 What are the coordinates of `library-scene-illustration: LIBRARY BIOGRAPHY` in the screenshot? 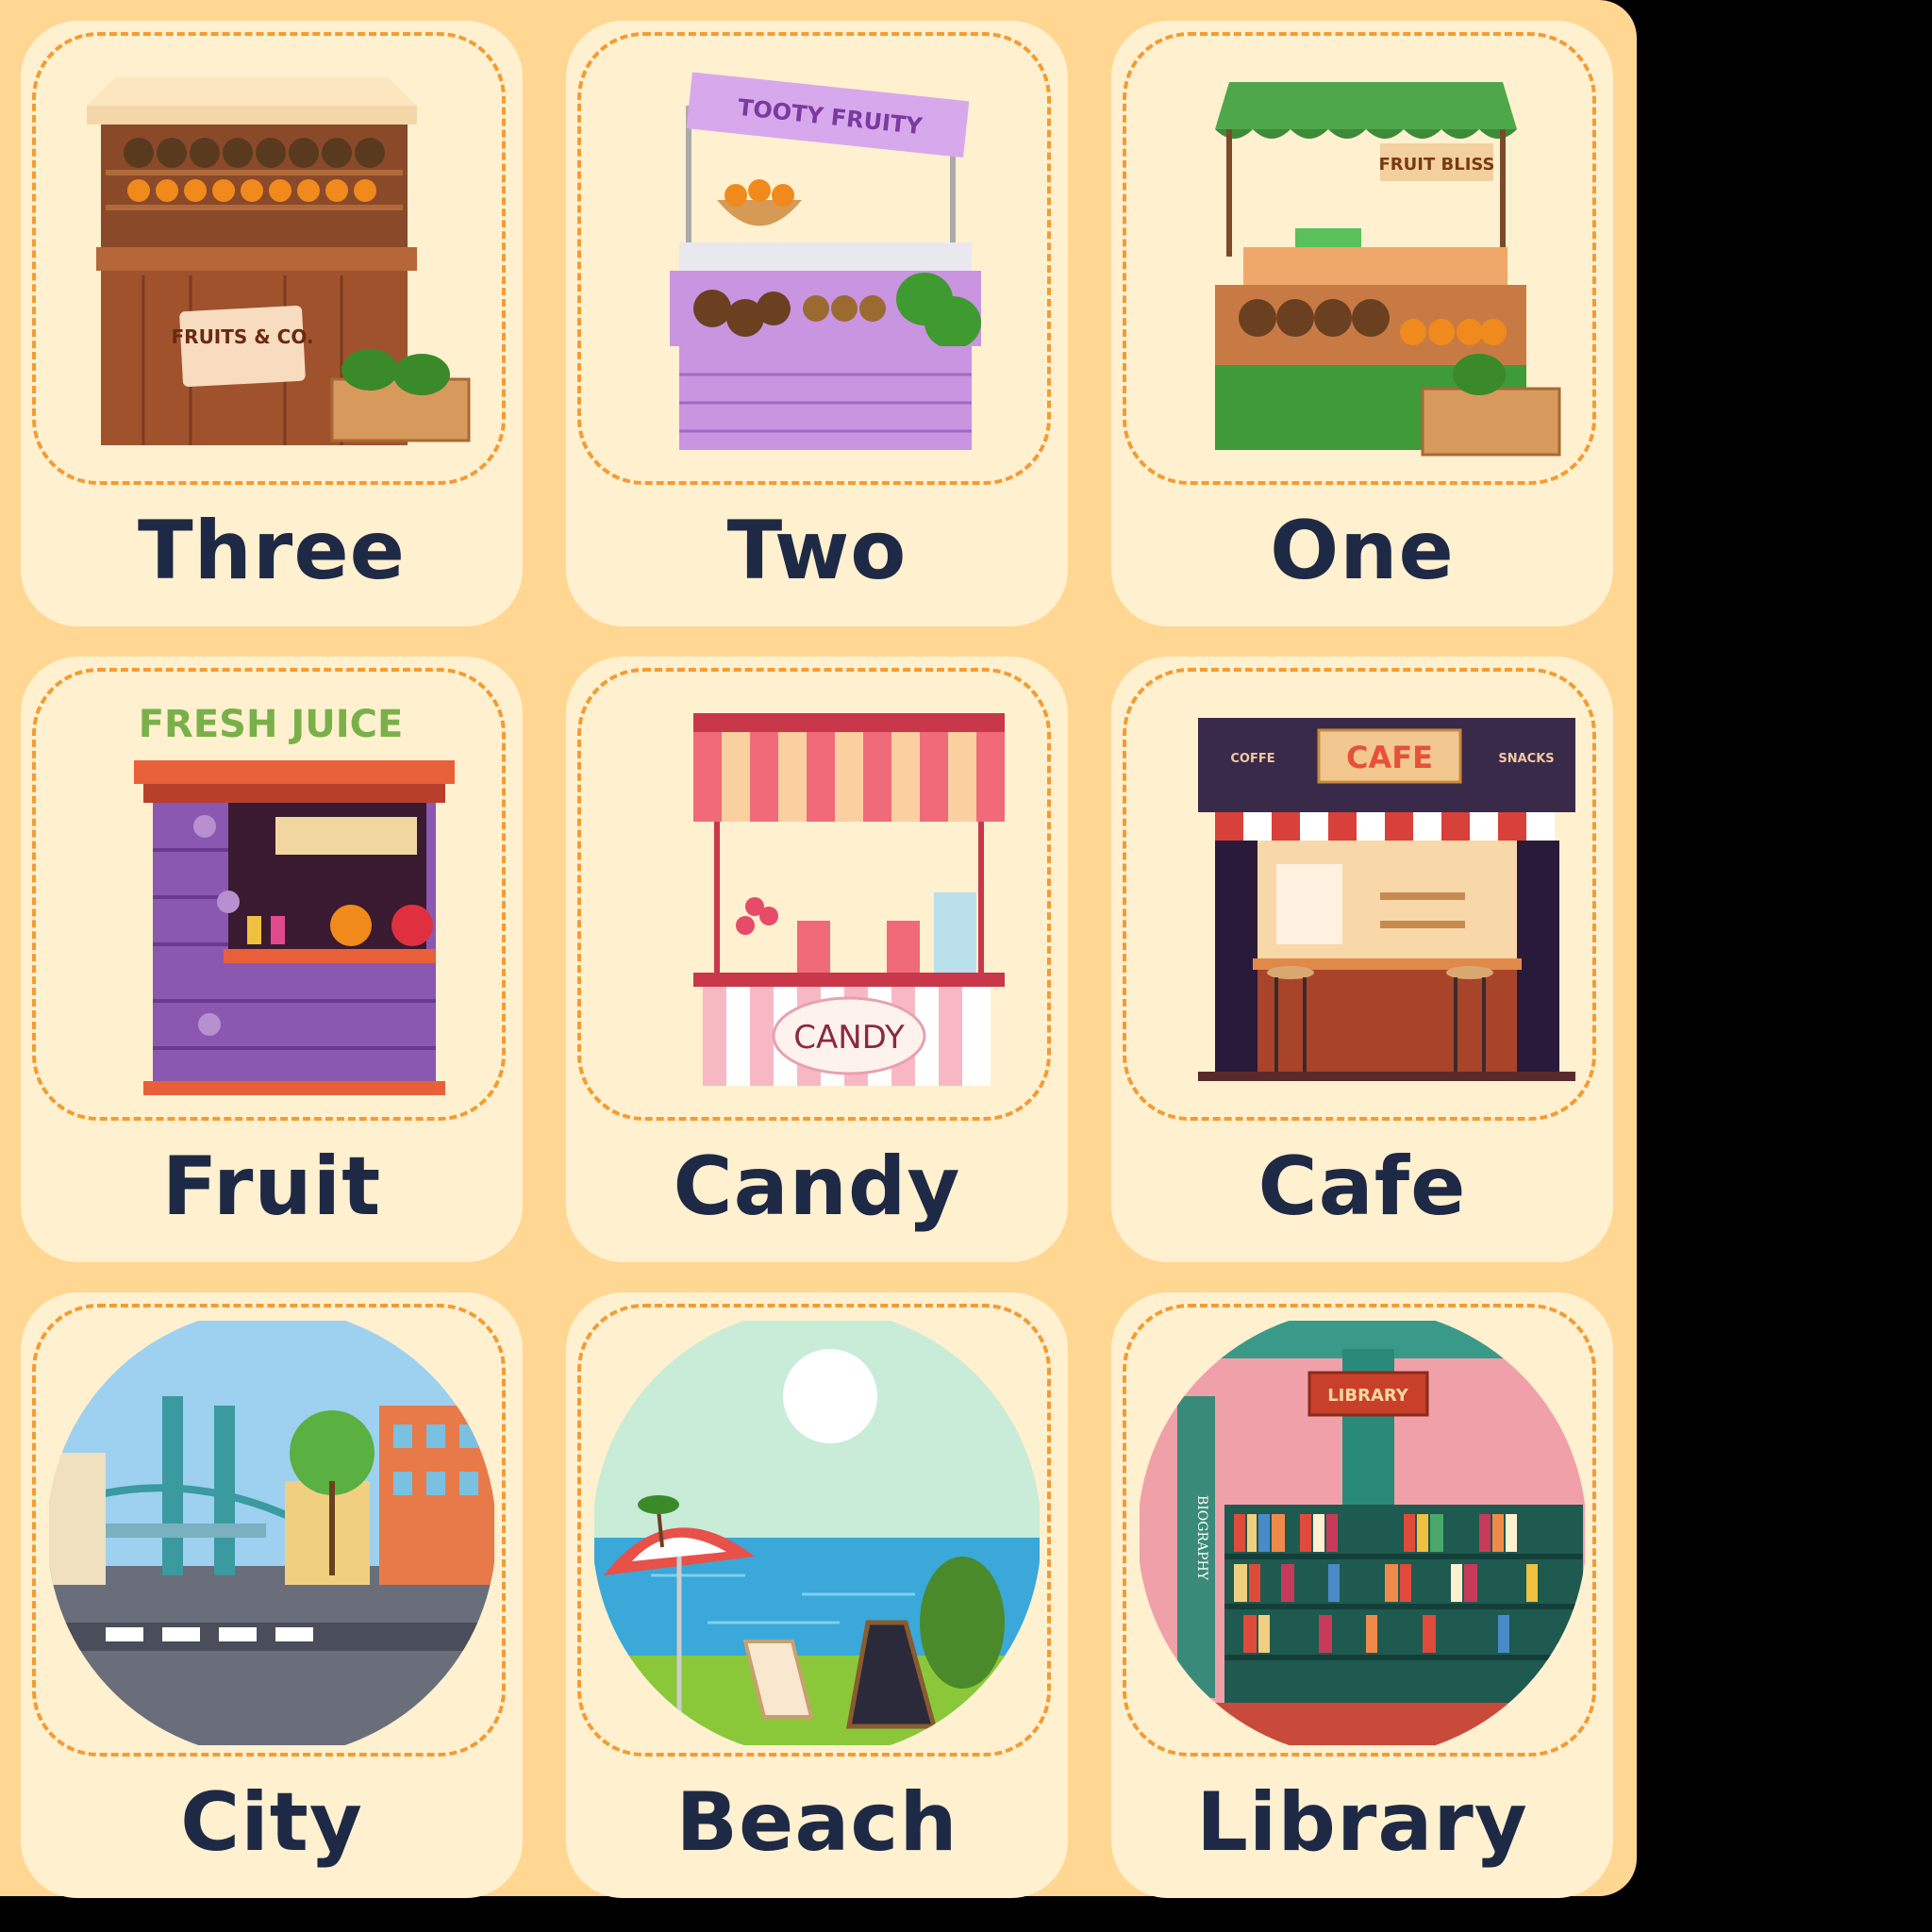 It's located at (1363, 1533).